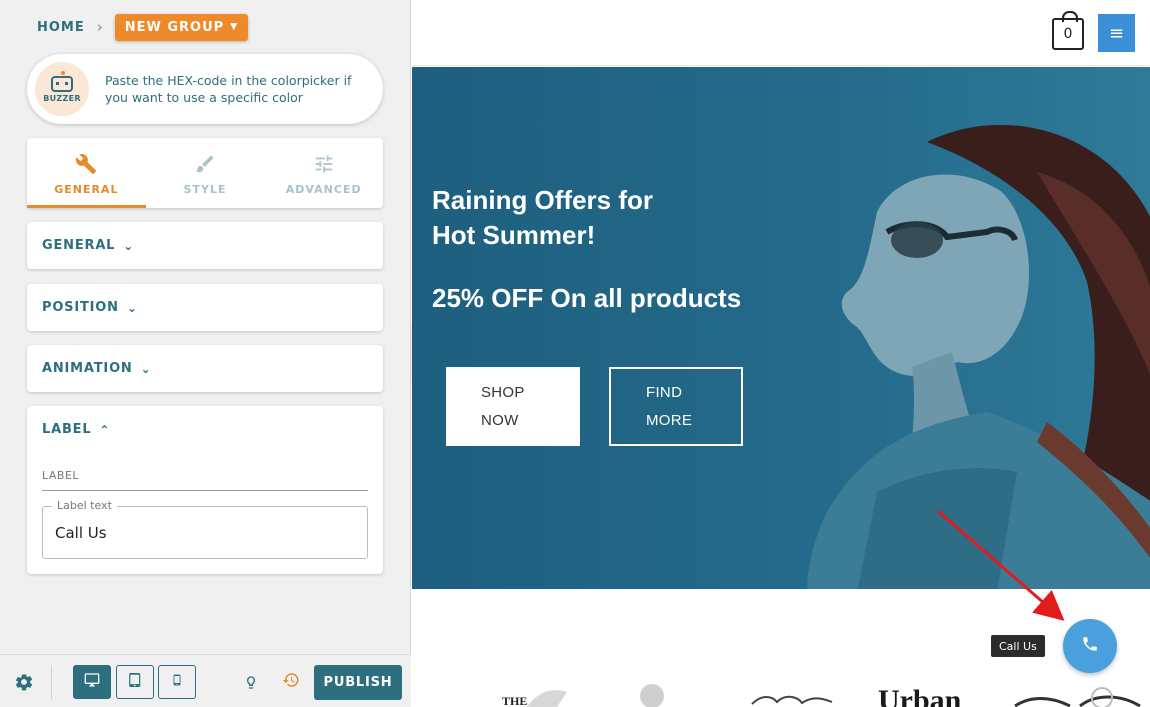 This screenshot has height=707, width=1150. Describe the element at coordinates (543, 200) in the screenshot. I see `hero-headline-line1: Raining Offers for` at that location.